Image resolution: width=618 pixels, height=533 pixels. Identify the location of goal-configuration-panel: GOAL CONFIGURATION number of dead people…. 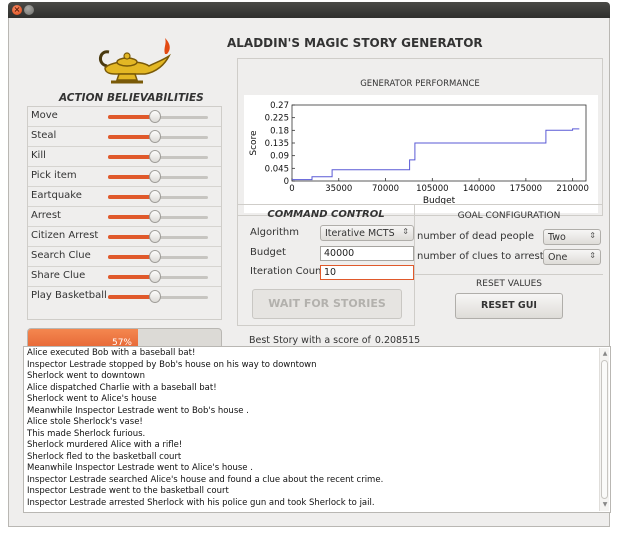
(509, 240).